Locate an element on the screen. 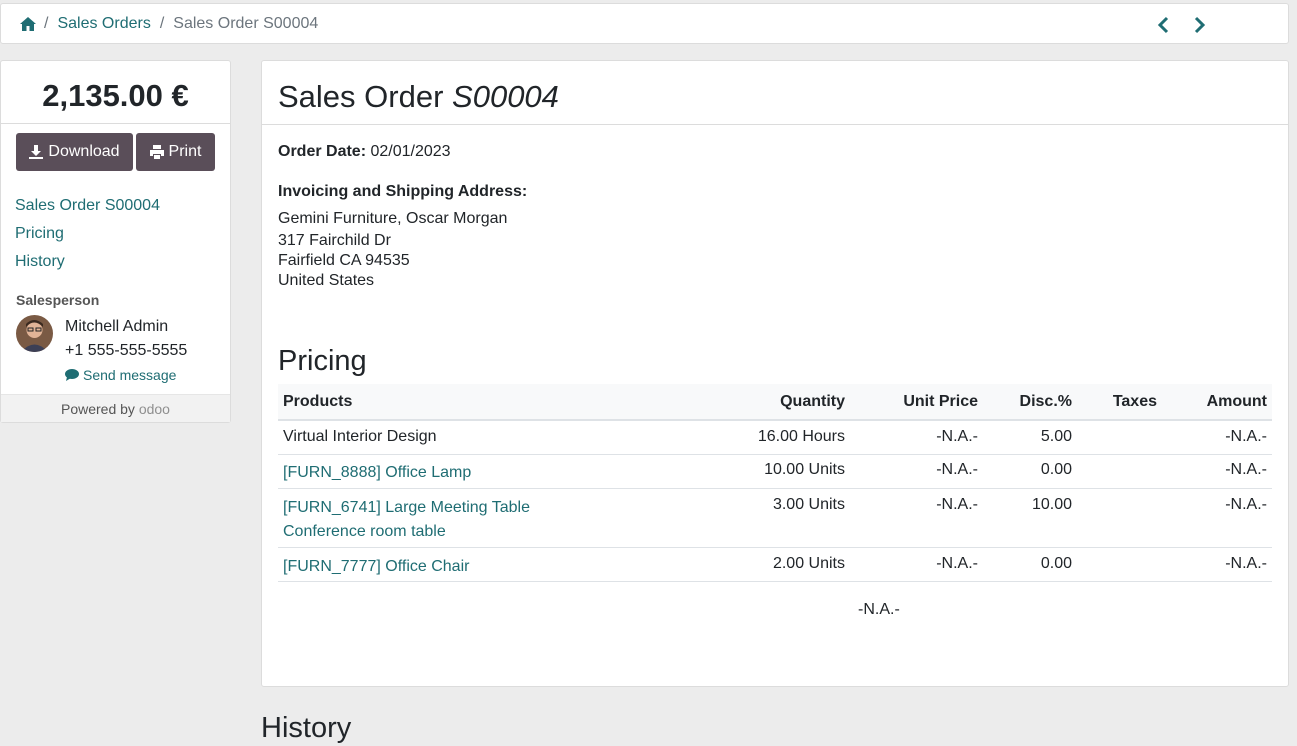 This screenshot has height=746, width=1297. col-taxes: Taxes is located at coordinates (1119, 402).